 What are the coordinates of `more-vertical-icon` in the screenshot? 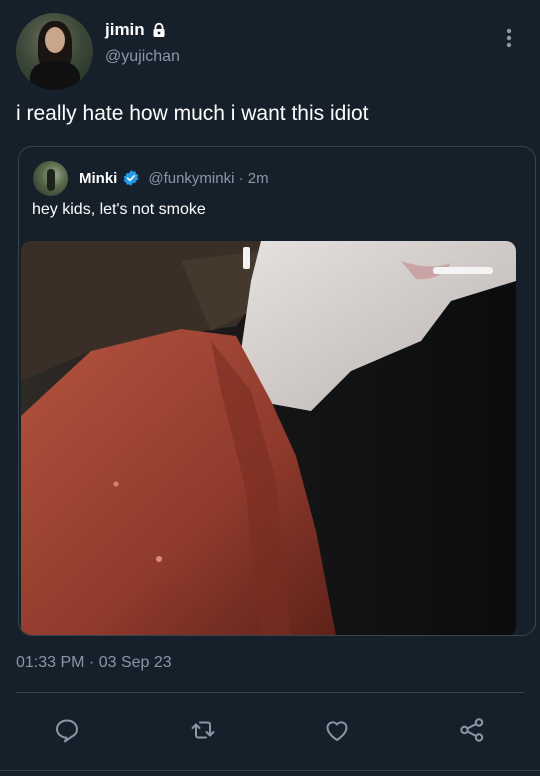 It's located at (509, 38).